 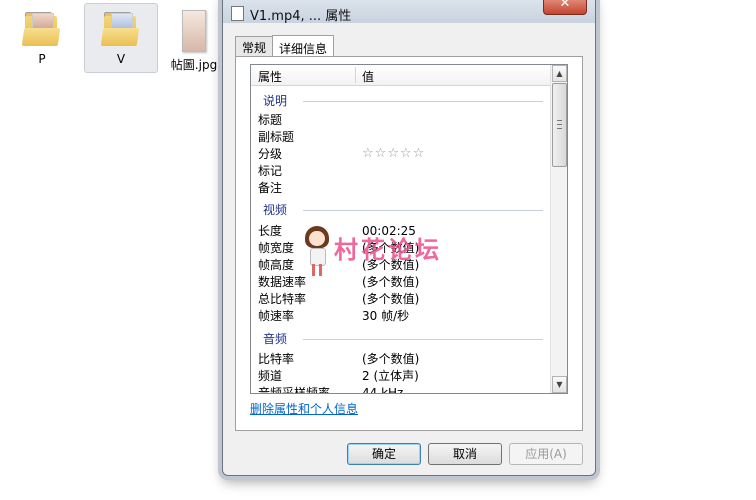 I want to click on property-name: 帧高度, so click(x=276, y=265).